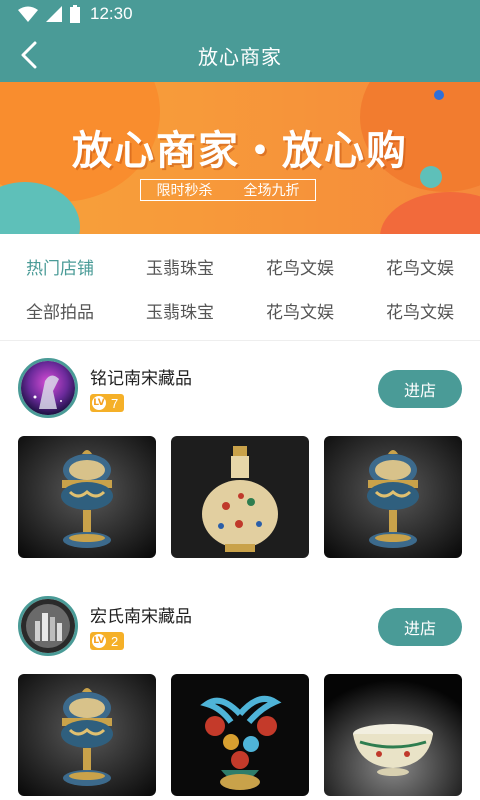 The width and height of the screenshot is (480, 800). I want to click on status-icons, so click(49, 14).